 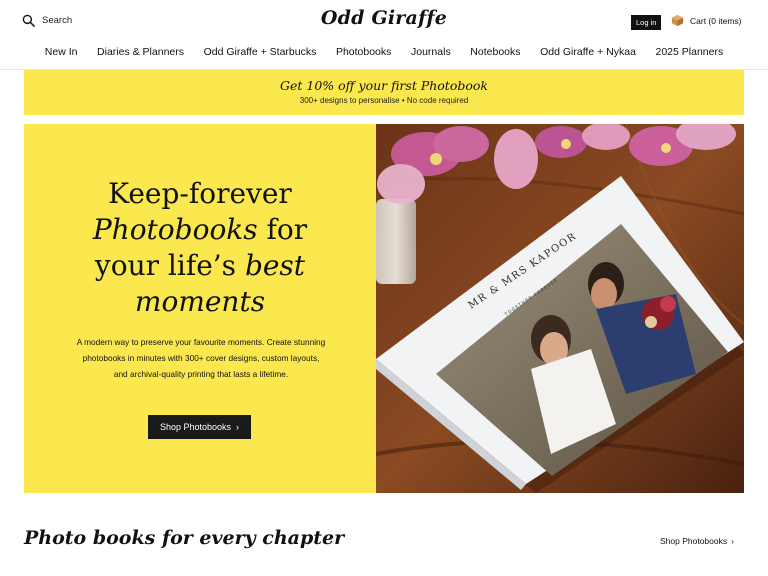 I want to click on nav-item-2025-planners: 2025 Planners, so click(x=689, y=52).